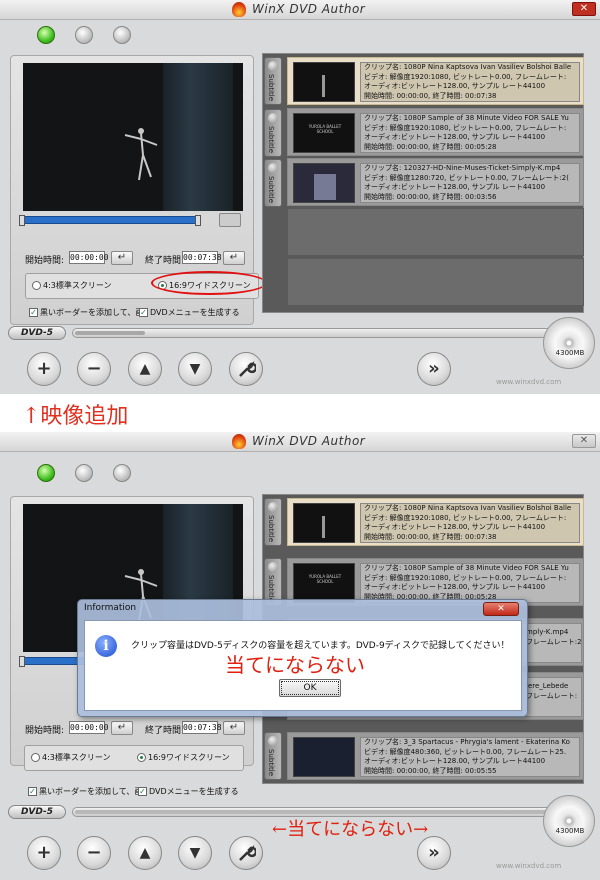 The height and width of the screenshot is (880, 600). What do you see at coordinates (141, 154) in the screenshot?
I see `dancer-image` at bounding box center [141, 154].